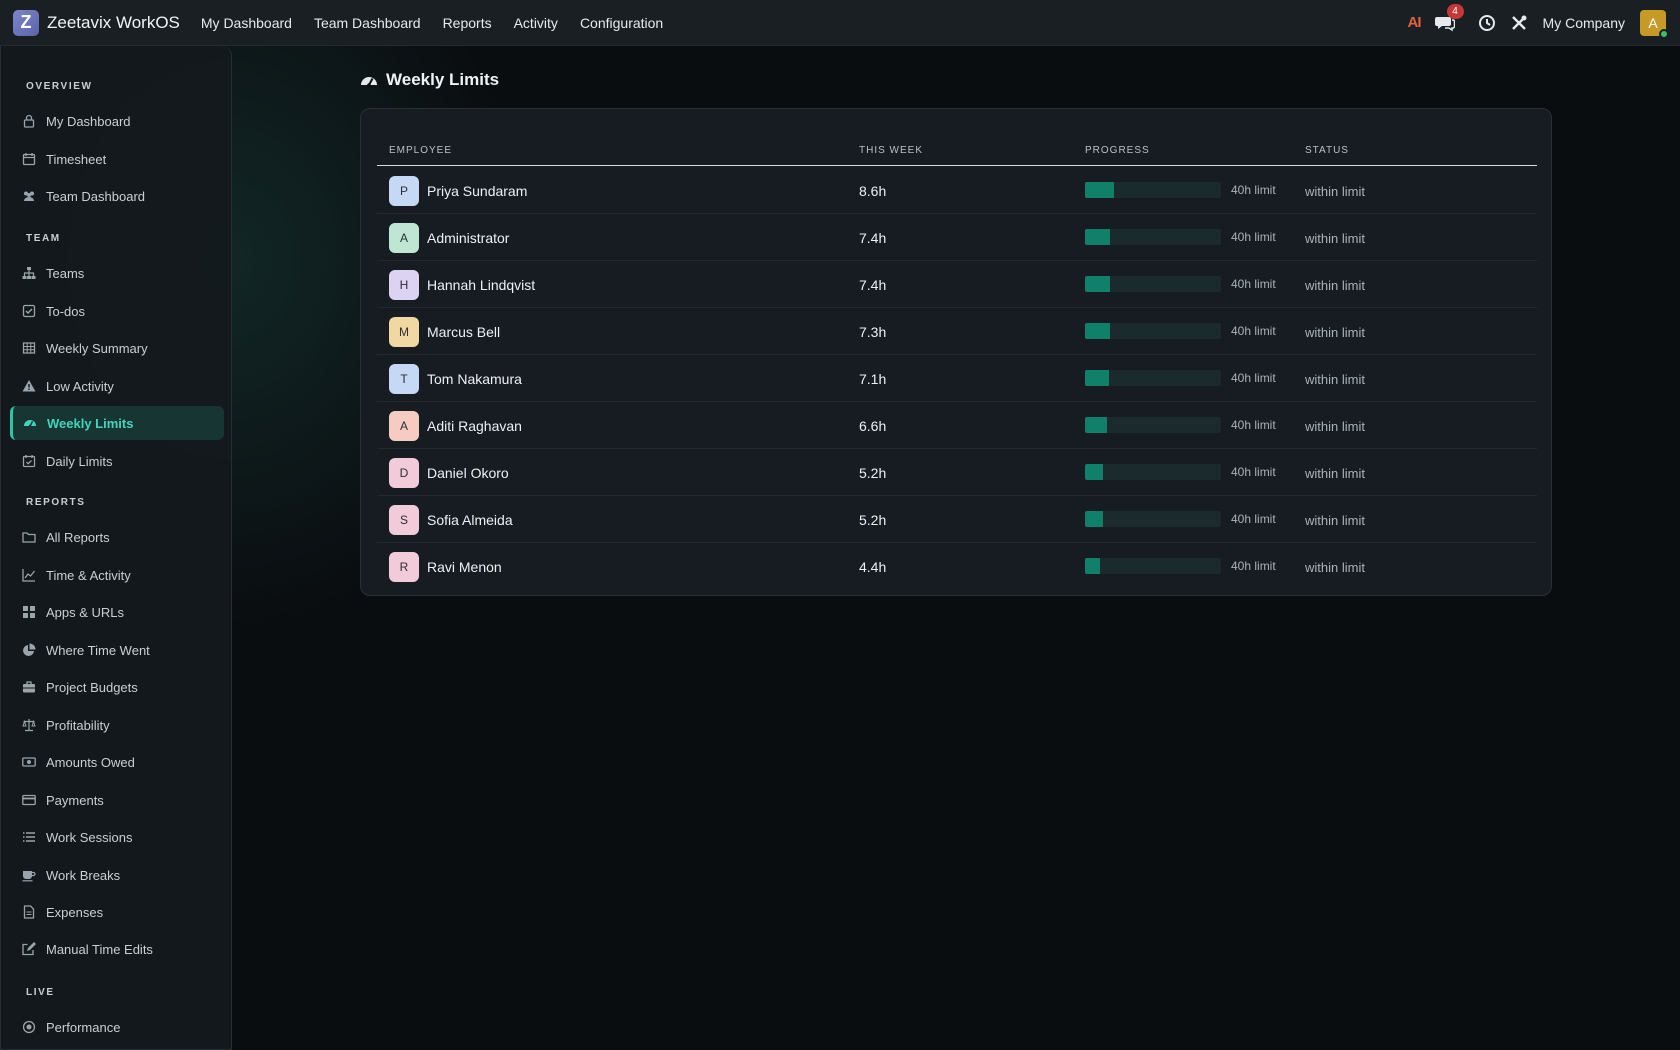 This screenshot has height=1050, width=1680. I want to click on money-bill-icon, so click(29, 762).